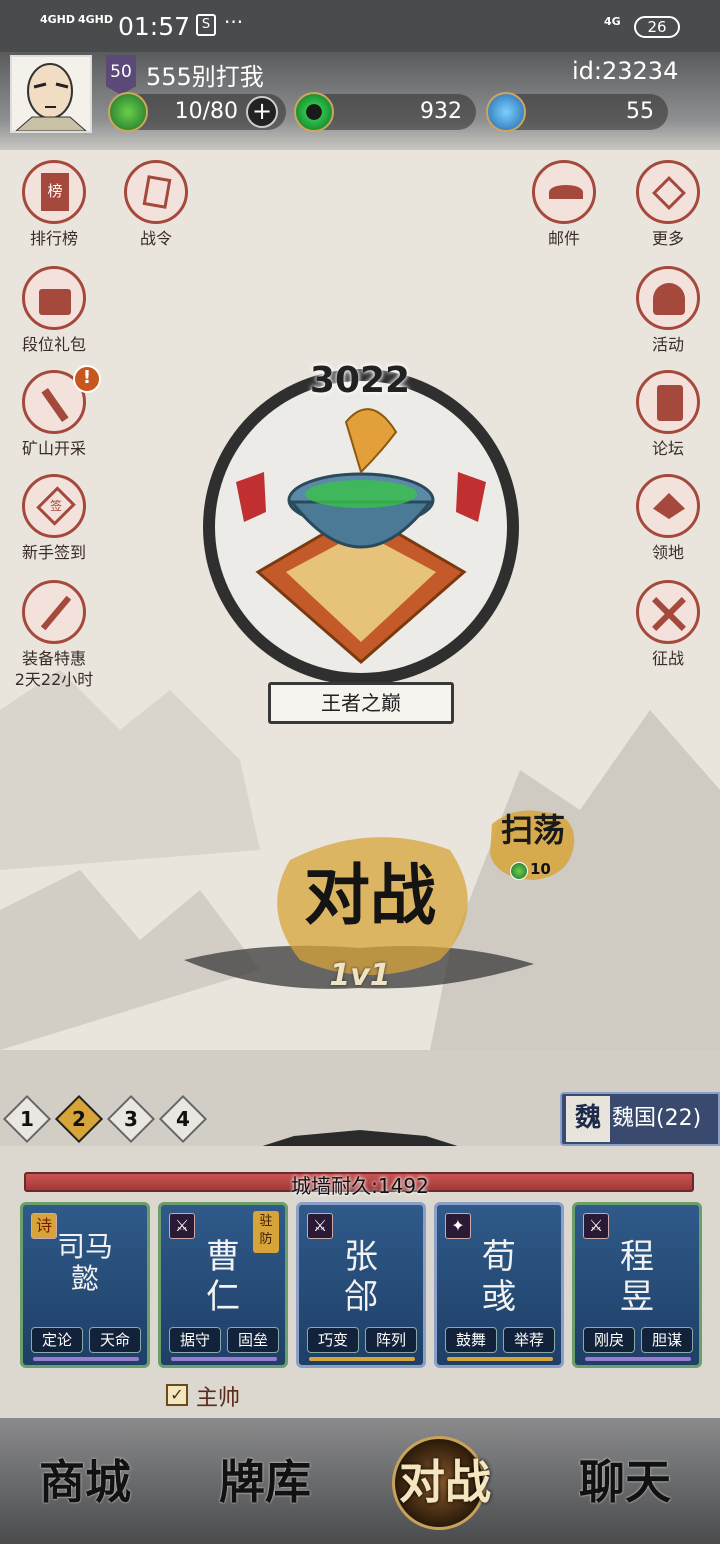  What do you see at coordinates (361, 1277) in the screenshot?
I see `general-name: 张 郃` at bounding box center [361, 1277].